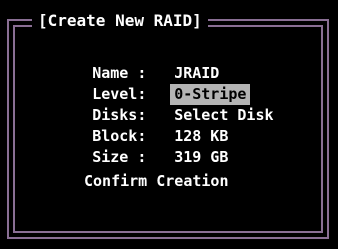  I want to click on size-label: Size :, so click(124, 157).